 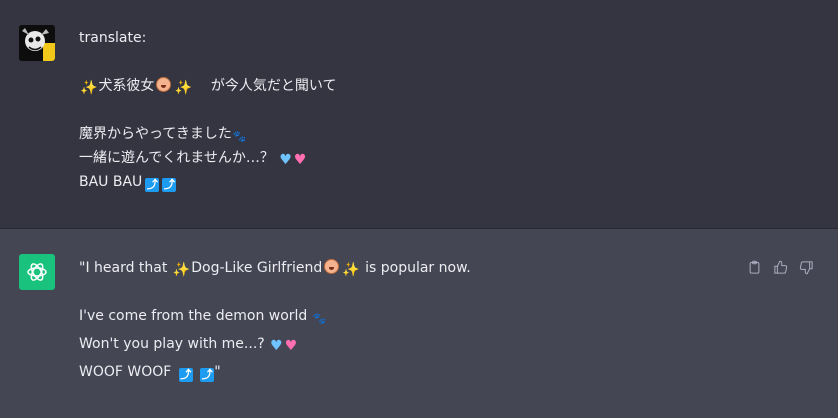 What do you see at coordinates (37, 43) in the screenshot?
I see `user-avatar` at bounding box center [37, 43].